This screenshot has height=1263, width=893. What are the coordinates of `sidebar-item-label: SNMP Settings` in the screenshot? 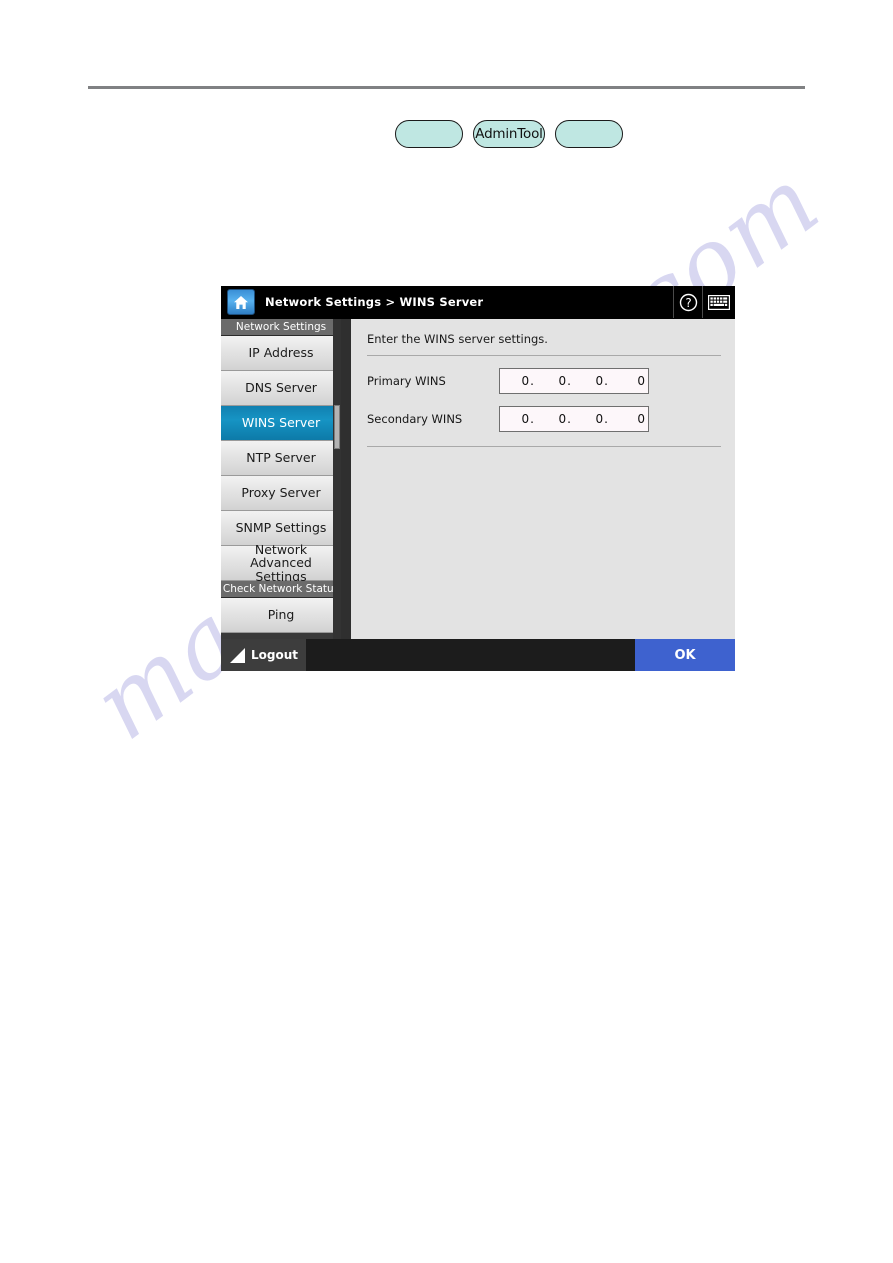 It's located at (281, 528).